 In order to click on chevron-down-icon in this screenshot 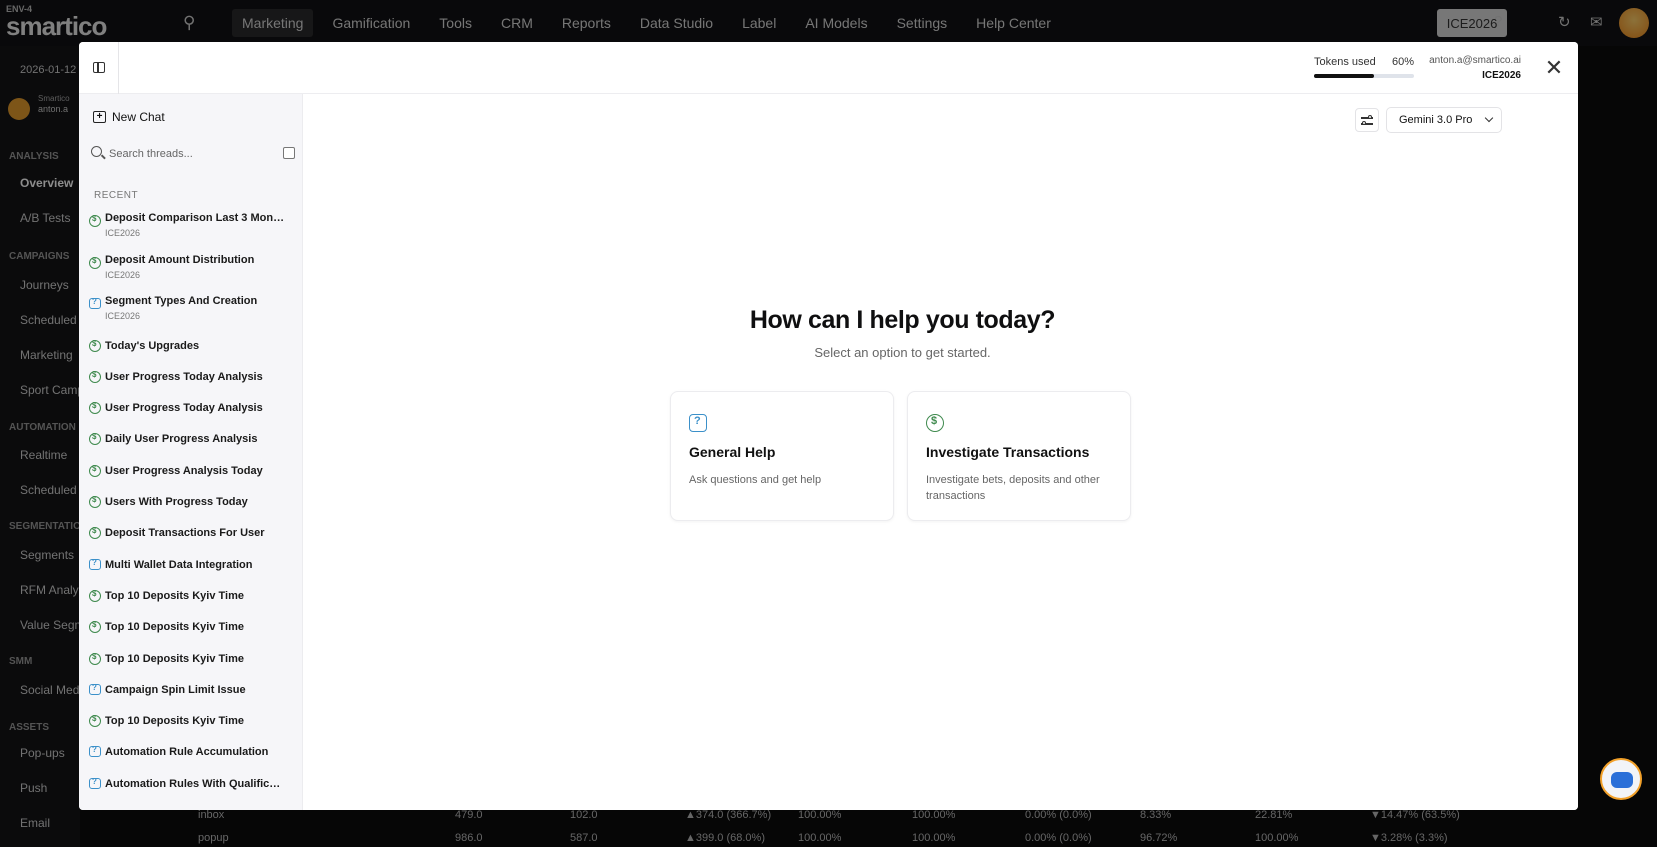, I will do `click(1489, 118)`.